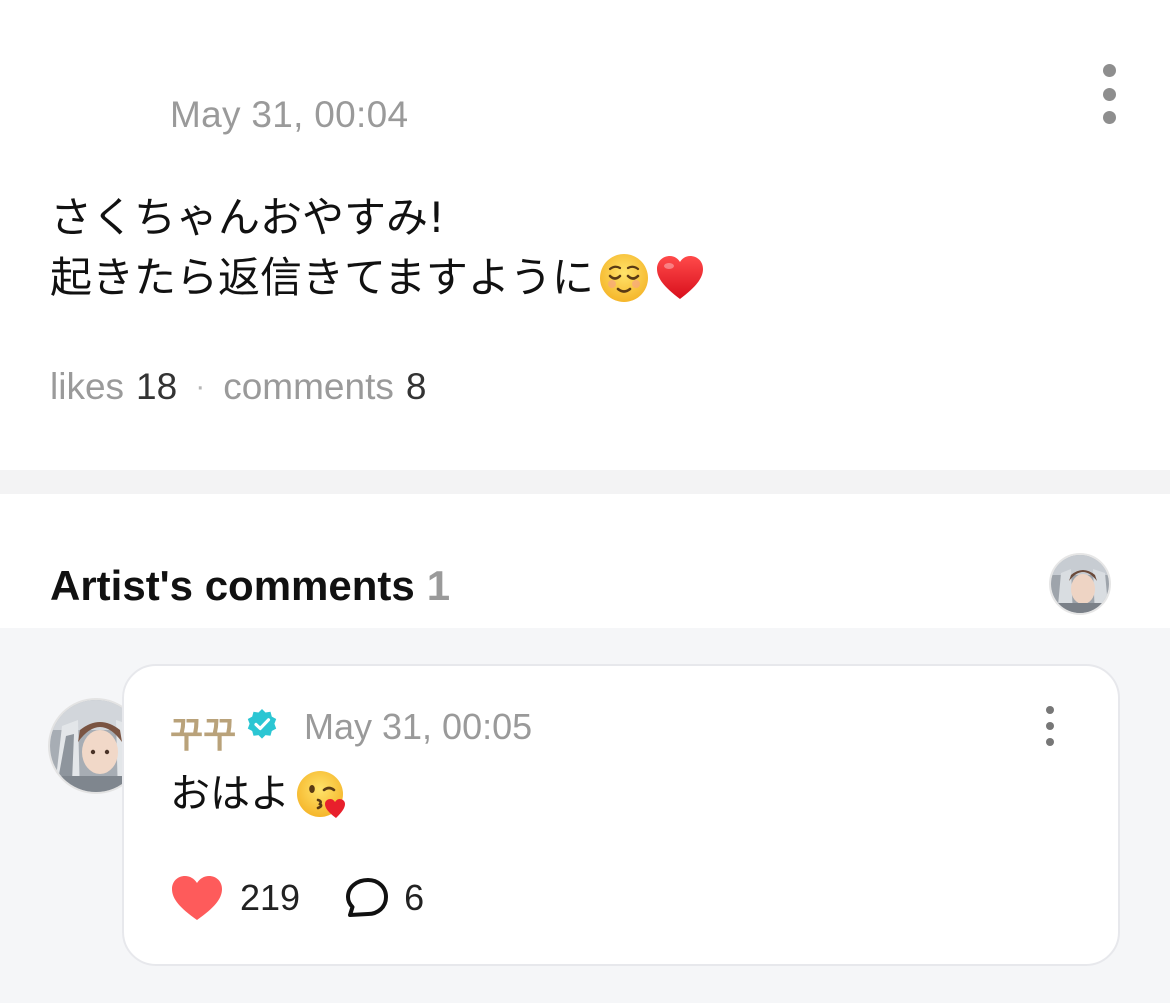 The image size is (1170, 1003). Describe the element at coordinates (262, 724) in the screenshot. I see `verified-badge-icon` at that location.